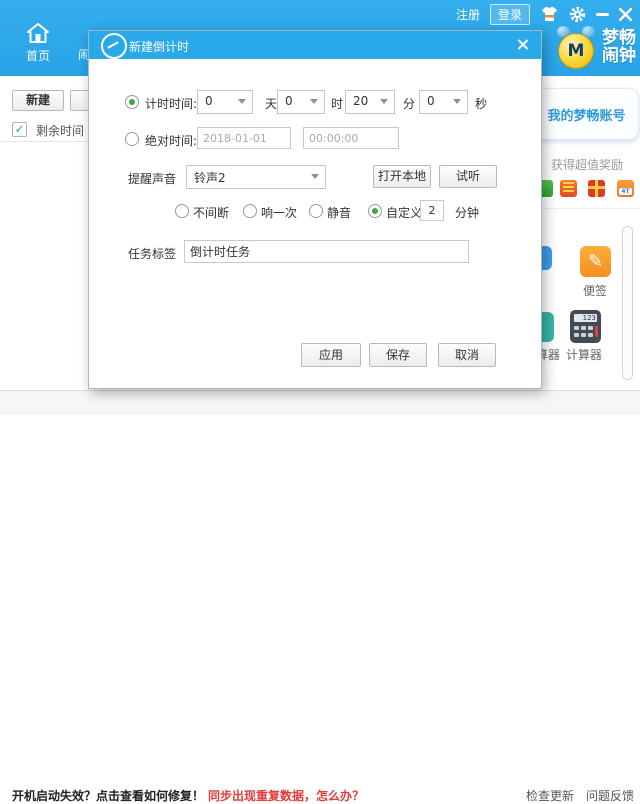 This screenshot has height=804, width=640. I want to click on promo-list-icon, so click(568, 188).